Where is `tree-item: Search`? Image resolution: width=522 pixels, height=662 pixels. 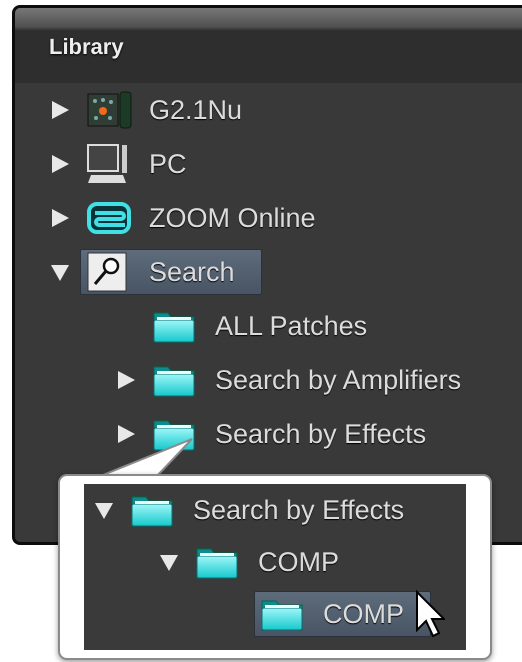 tree-item: Search is located at coordinates (171, 272).